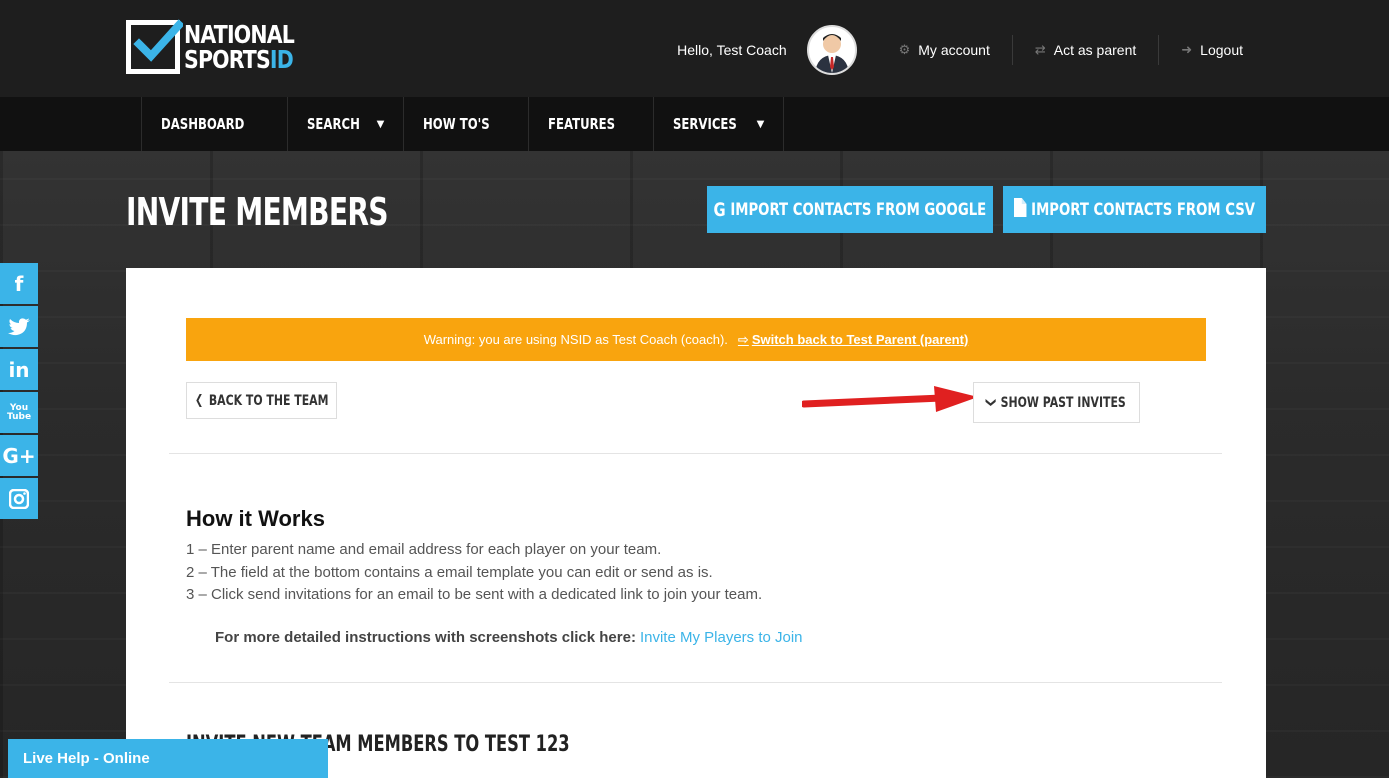 Image resolution: width=1389 pixels, height=778 pixels. I want to click on logout-icon: ➜, so click(1187, 49).